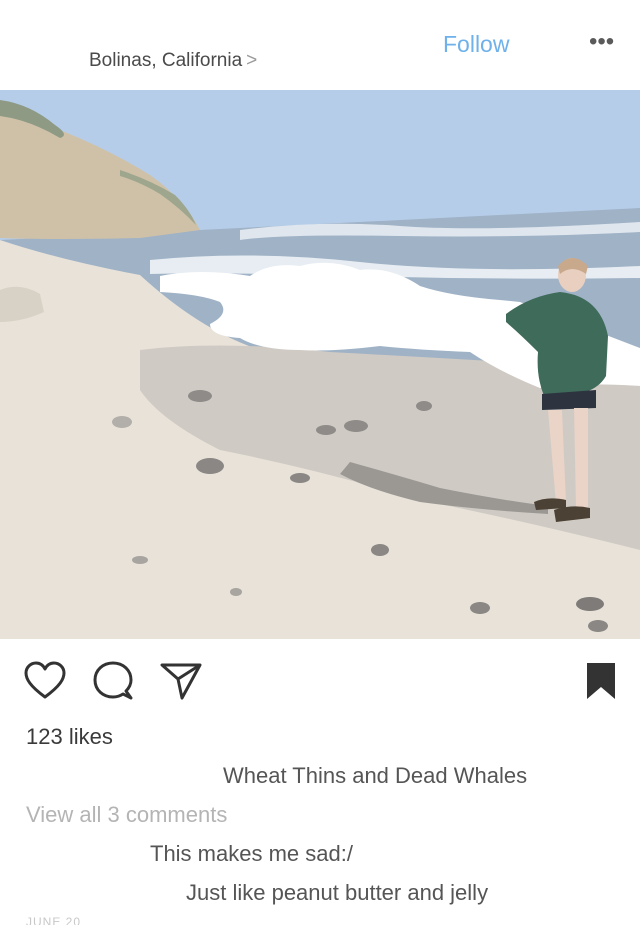  I want to click on comment-icon, so click(113, 681).